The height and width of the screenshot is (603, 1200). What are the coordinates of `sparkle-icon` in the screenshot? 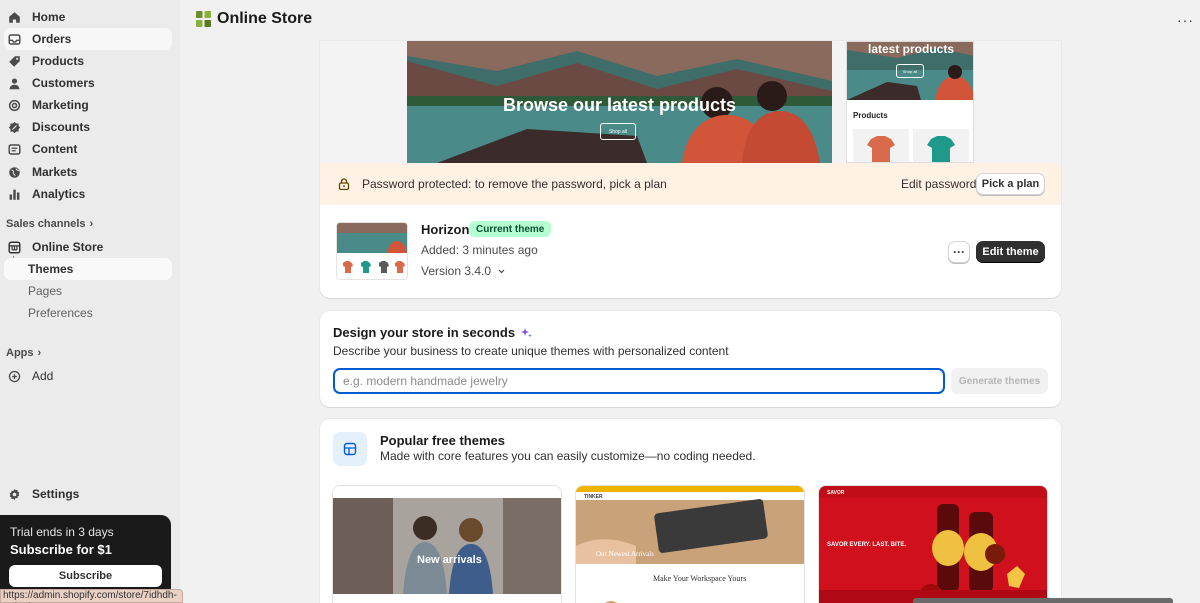 It's located at (527, 333).